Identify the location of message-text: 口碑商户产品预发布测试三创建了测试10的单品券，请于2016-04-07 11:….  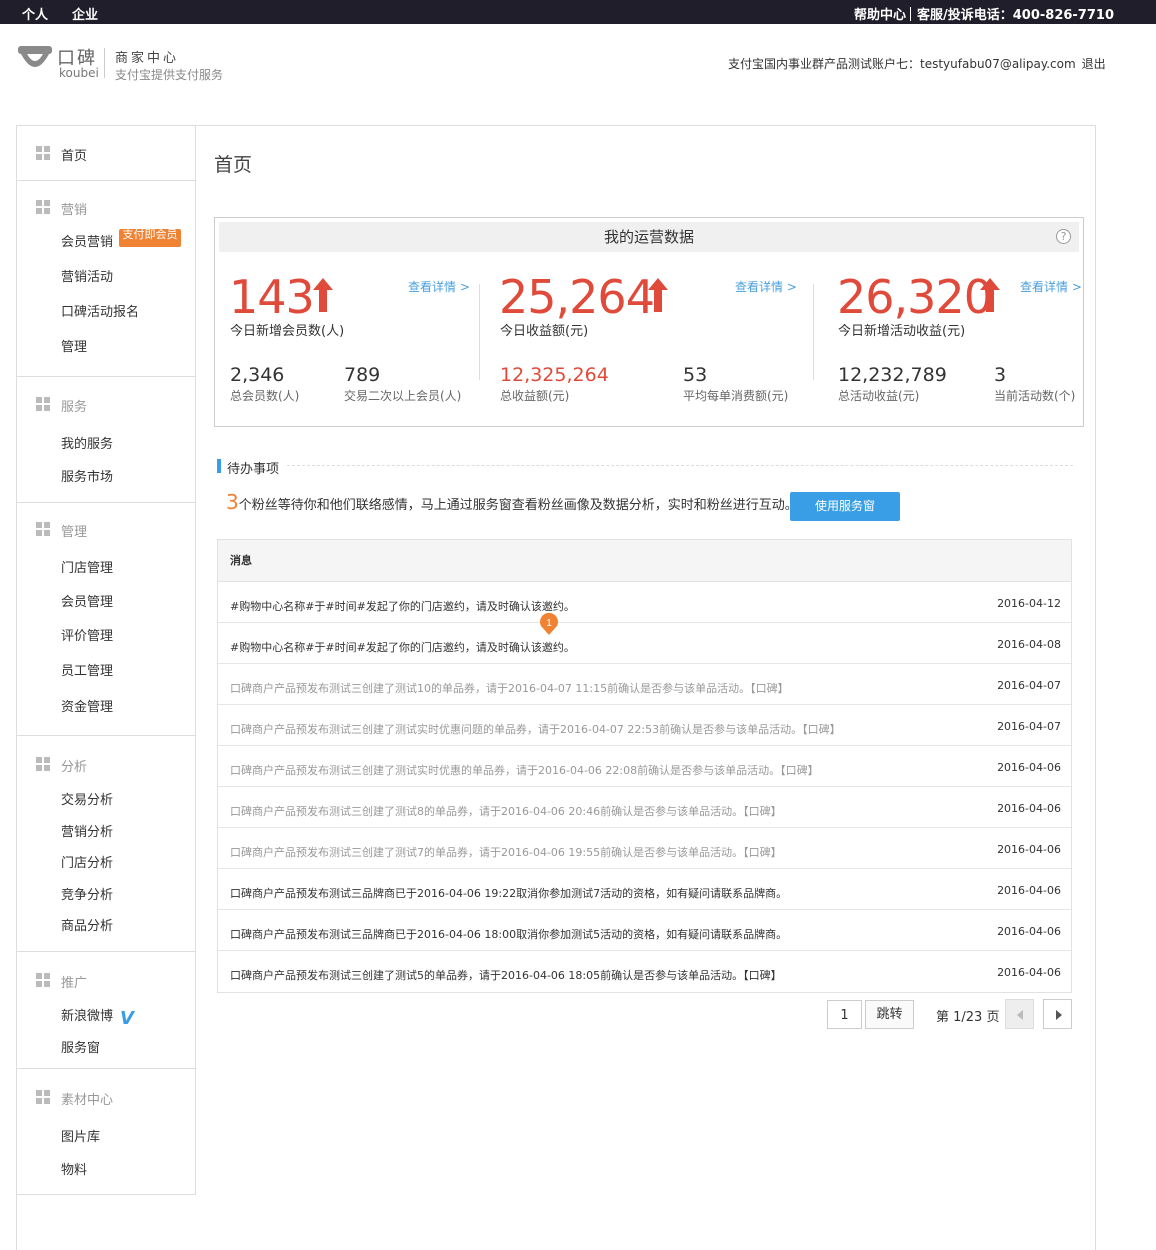
(509, 688).